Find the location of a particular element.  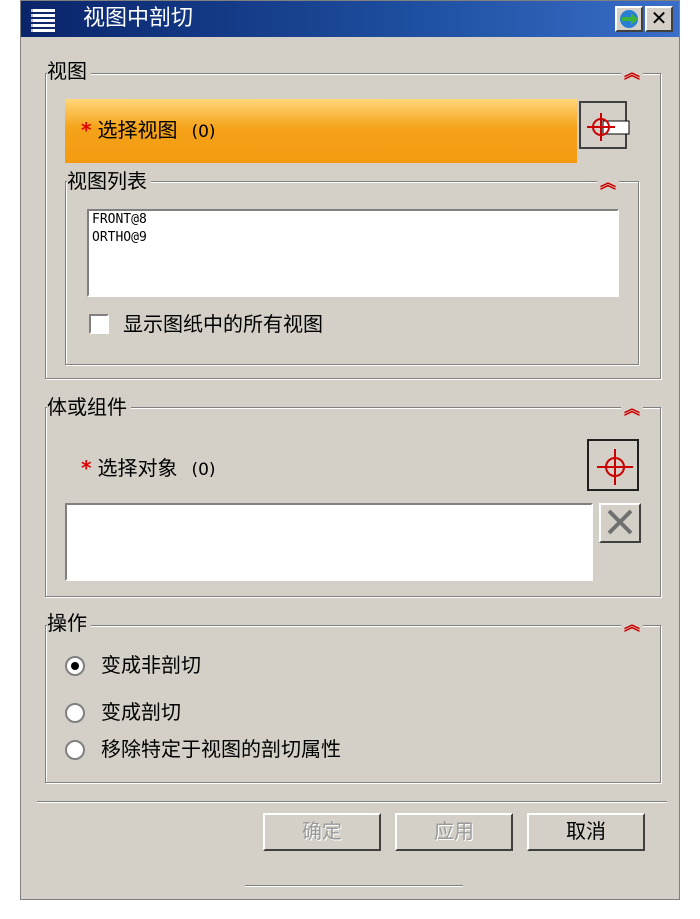

window-title: 视图中剖切 is located at coordinates (138, 18).